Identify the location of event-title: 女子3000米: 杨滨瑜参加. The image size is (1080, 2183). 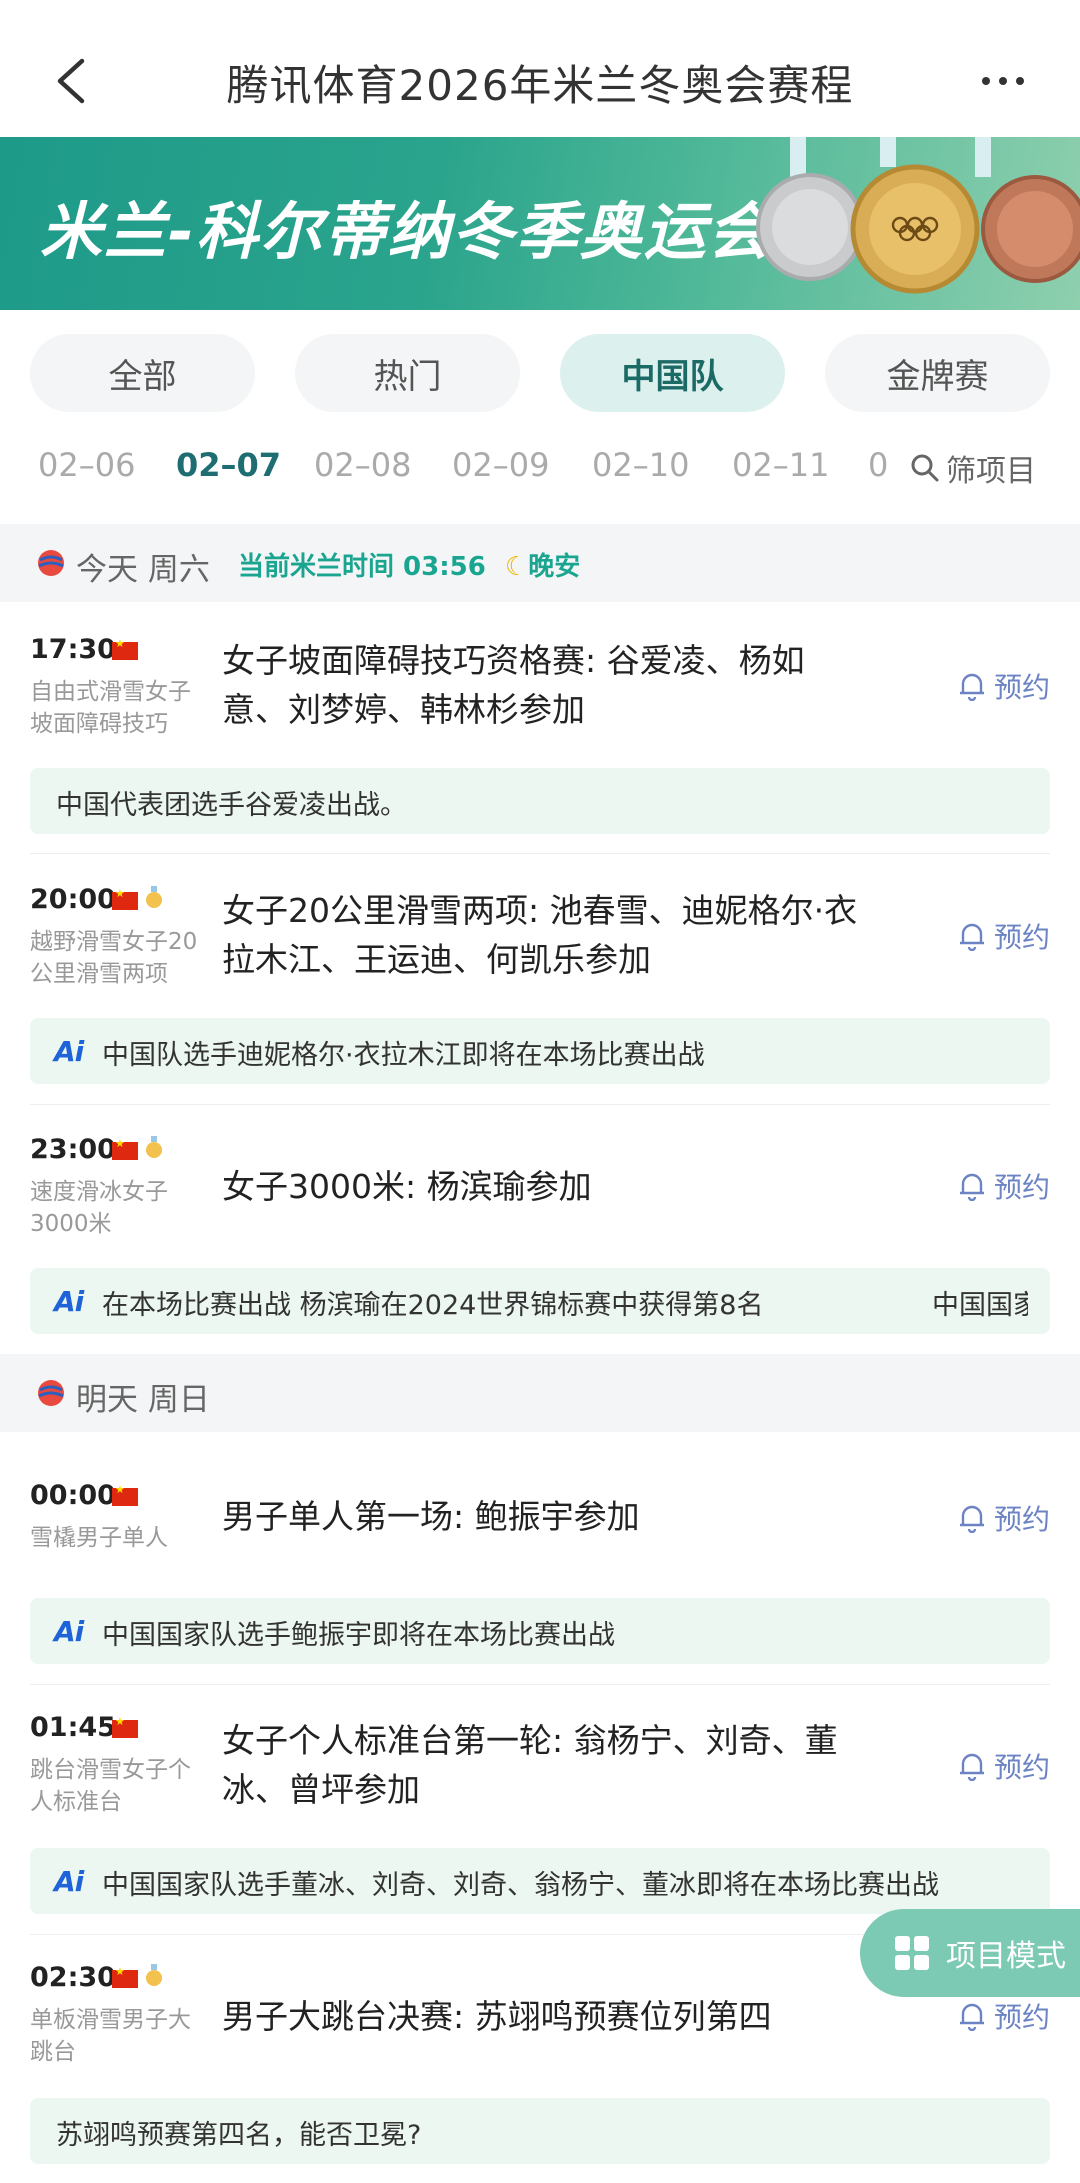
(407, 1186).